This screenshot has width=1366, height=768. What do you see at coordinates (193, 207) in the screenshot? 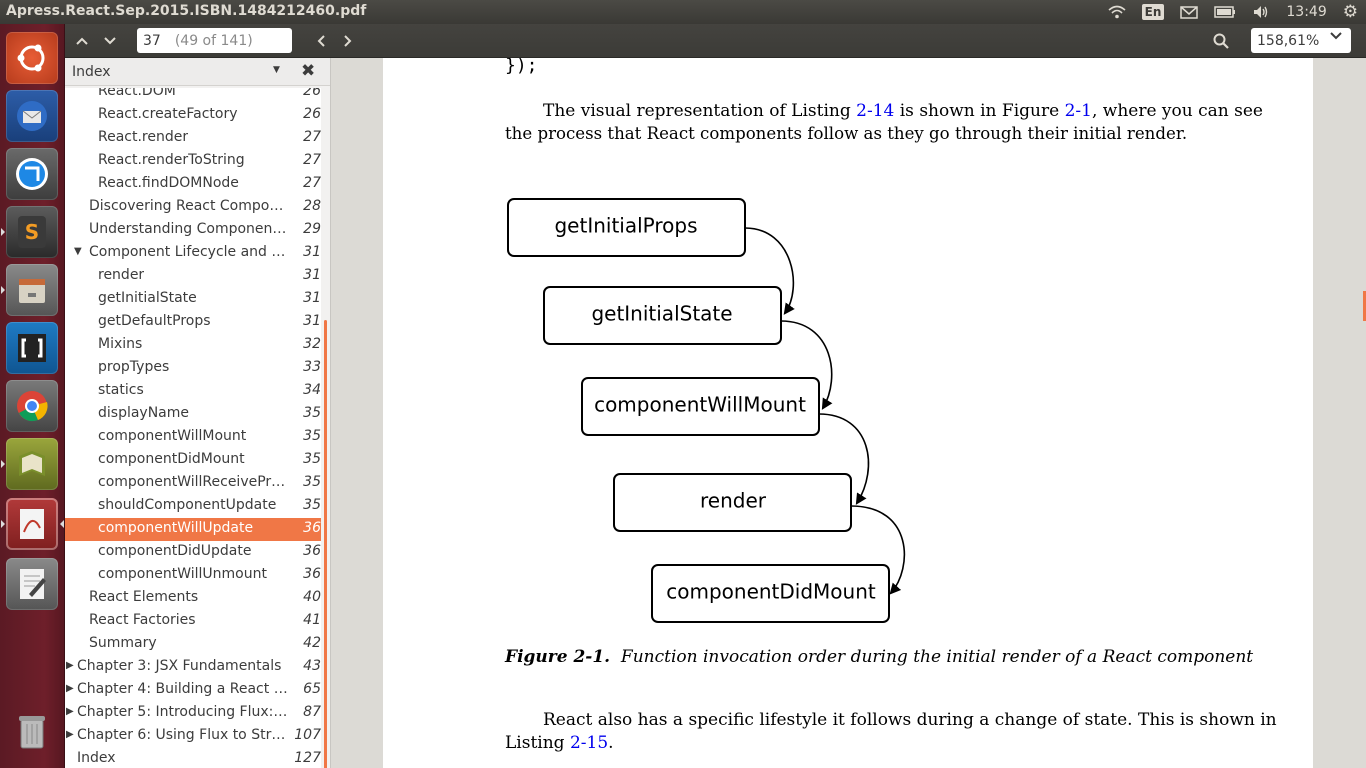
I see `index-item: Discovering React Compon… 28` at bounding box center [193, 207].